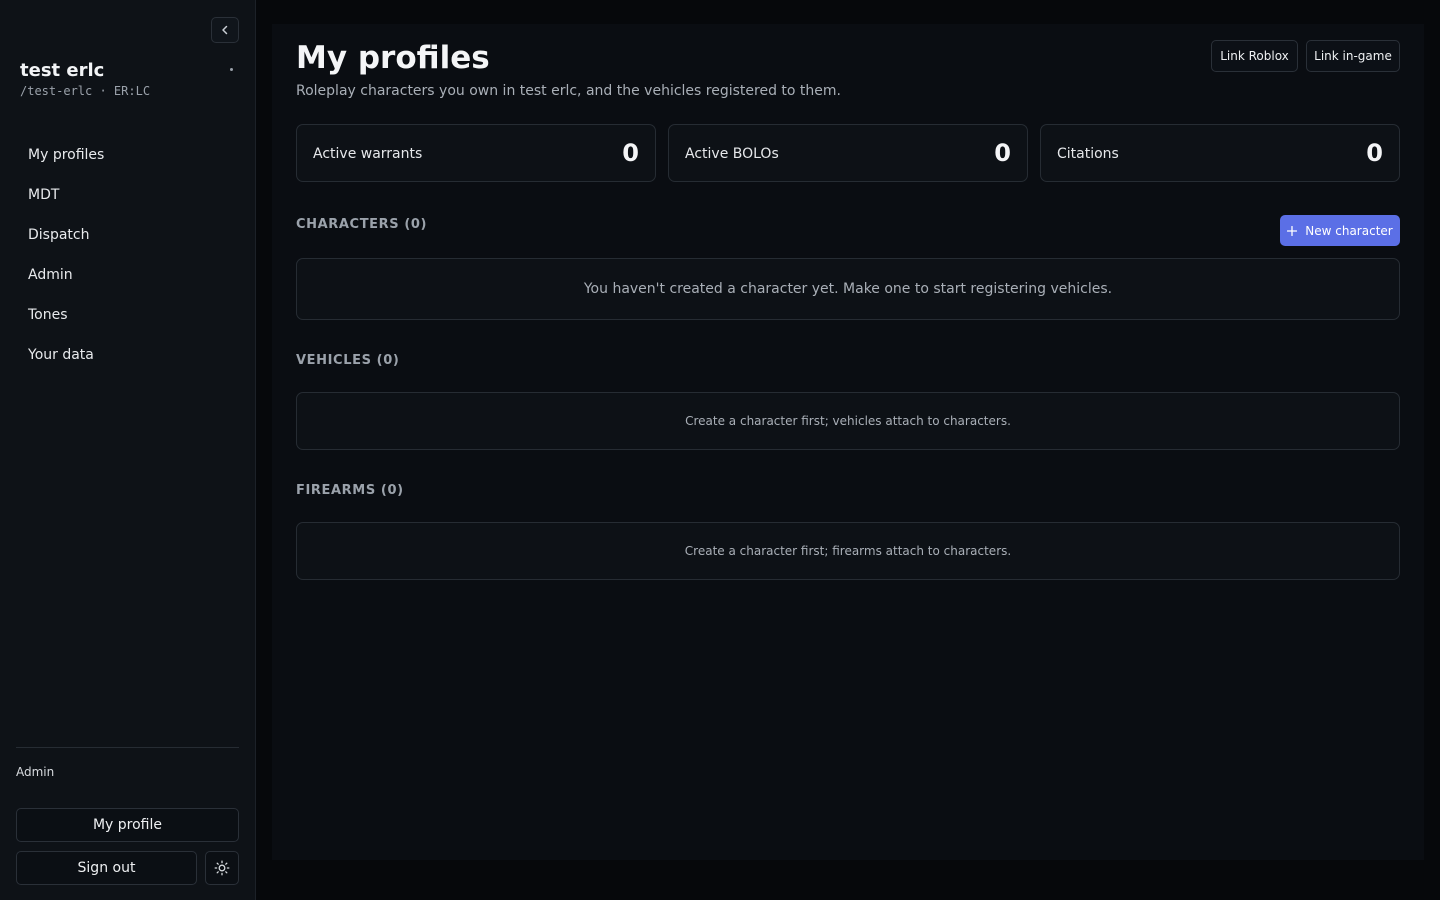 The height and width of the screenshot is (900, 1440). Describe the element at coordinates (85, 91) in the screenshot. I see `server-slug: /test-erlc · ER:LC` at that location.